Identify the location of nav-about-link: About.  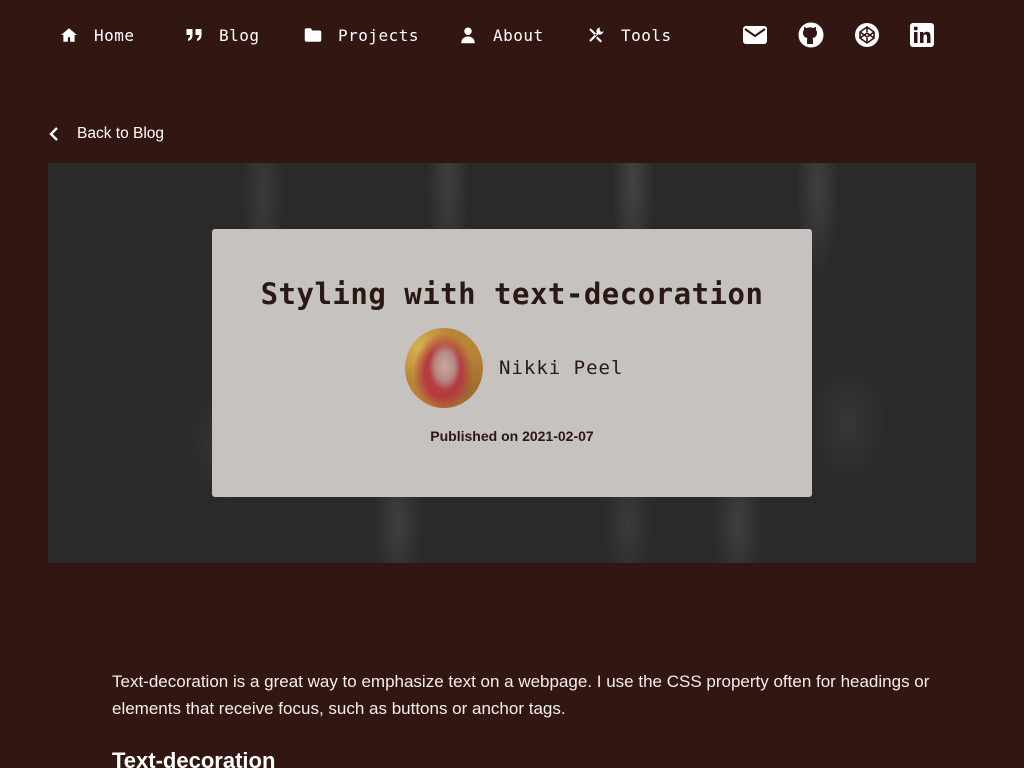
(501, 35).